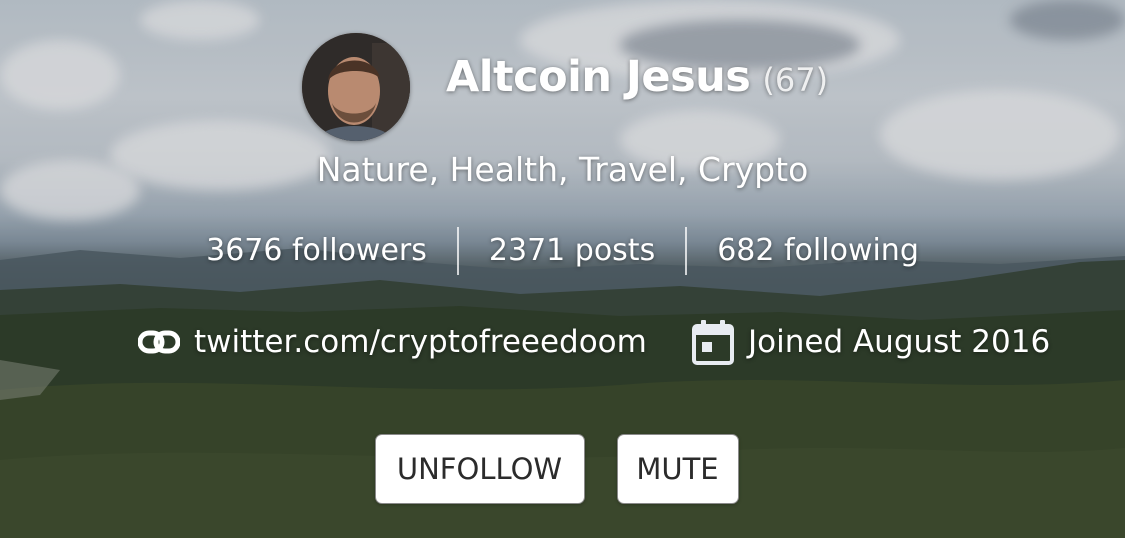  I want to click on profile-about: Nature, Health, Travel, Crypto, so click(562, 169).